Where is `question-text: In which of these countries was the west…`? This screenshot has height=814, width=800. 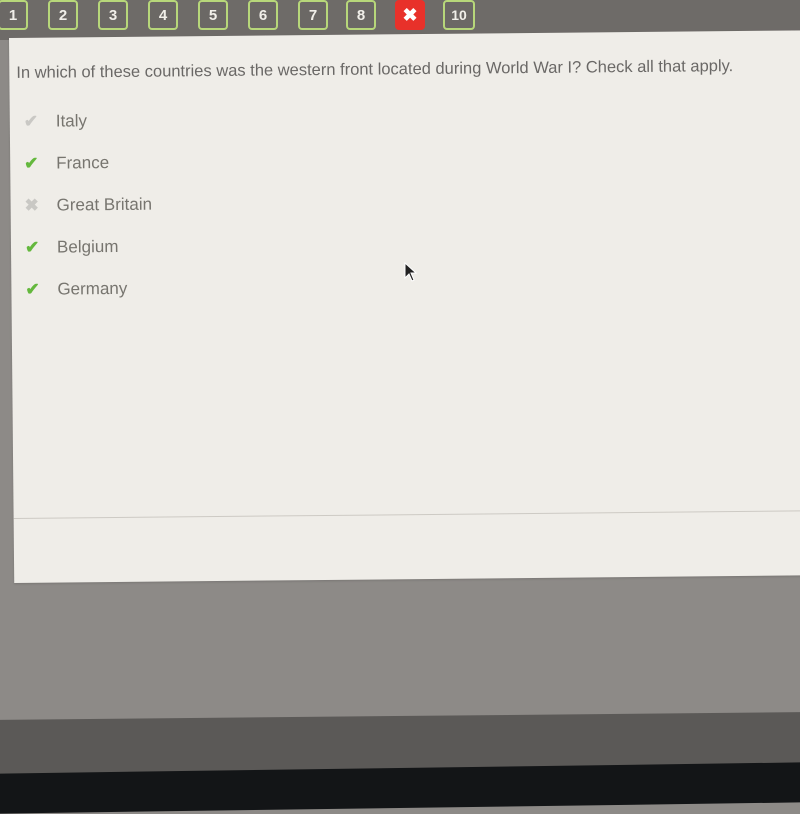
question-text: In which of these countries was the west… is located at coordinates (375, 69).